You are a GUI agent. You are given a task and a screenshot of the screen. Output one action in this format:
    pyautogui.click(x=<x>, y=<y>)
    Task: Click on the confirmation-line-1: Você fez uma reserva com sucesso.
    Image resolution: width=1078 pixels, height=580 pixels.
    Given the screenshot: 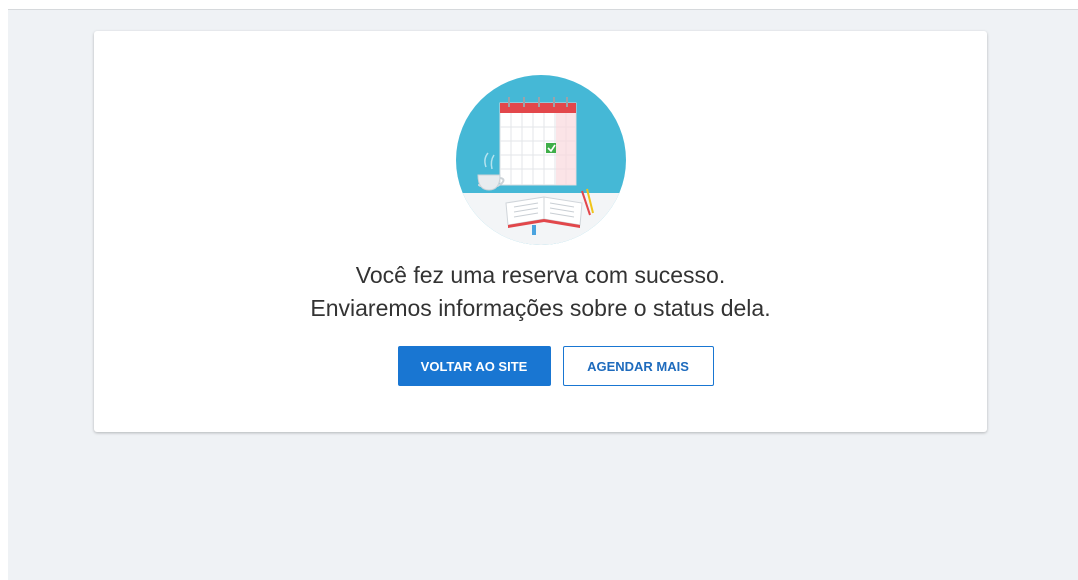 What is the action you would take?
    pyautogui.click(x=540, y=275)
    